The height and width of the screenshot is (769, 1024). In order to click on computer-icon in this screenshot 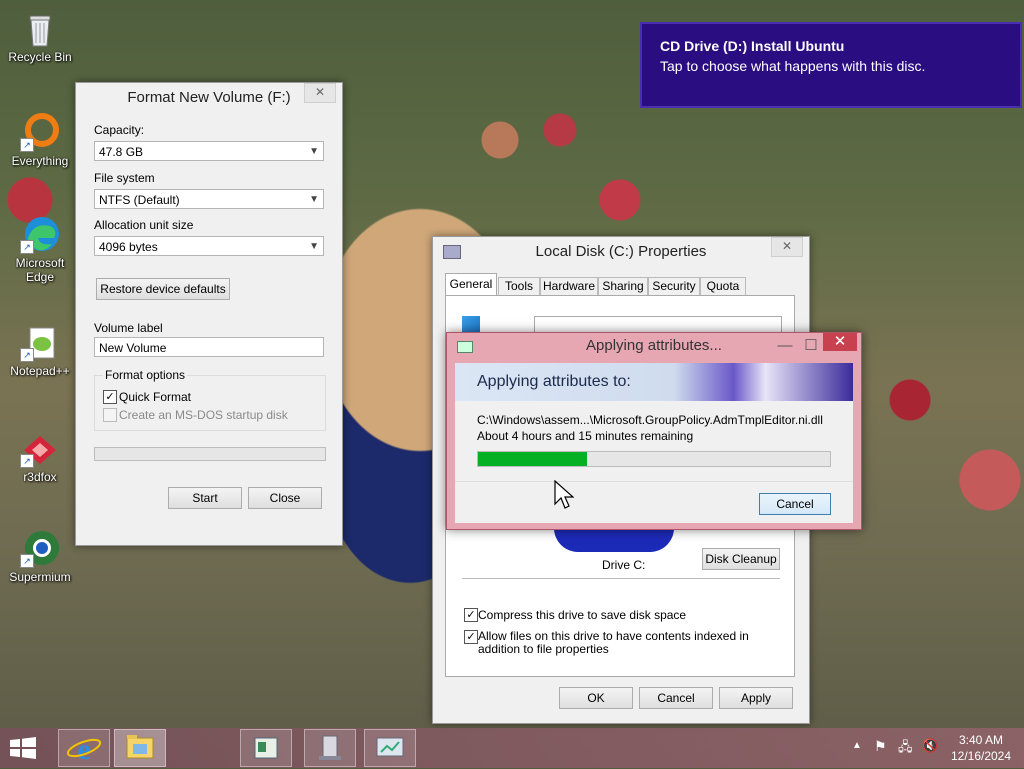, I will do `click(330, 747)`.